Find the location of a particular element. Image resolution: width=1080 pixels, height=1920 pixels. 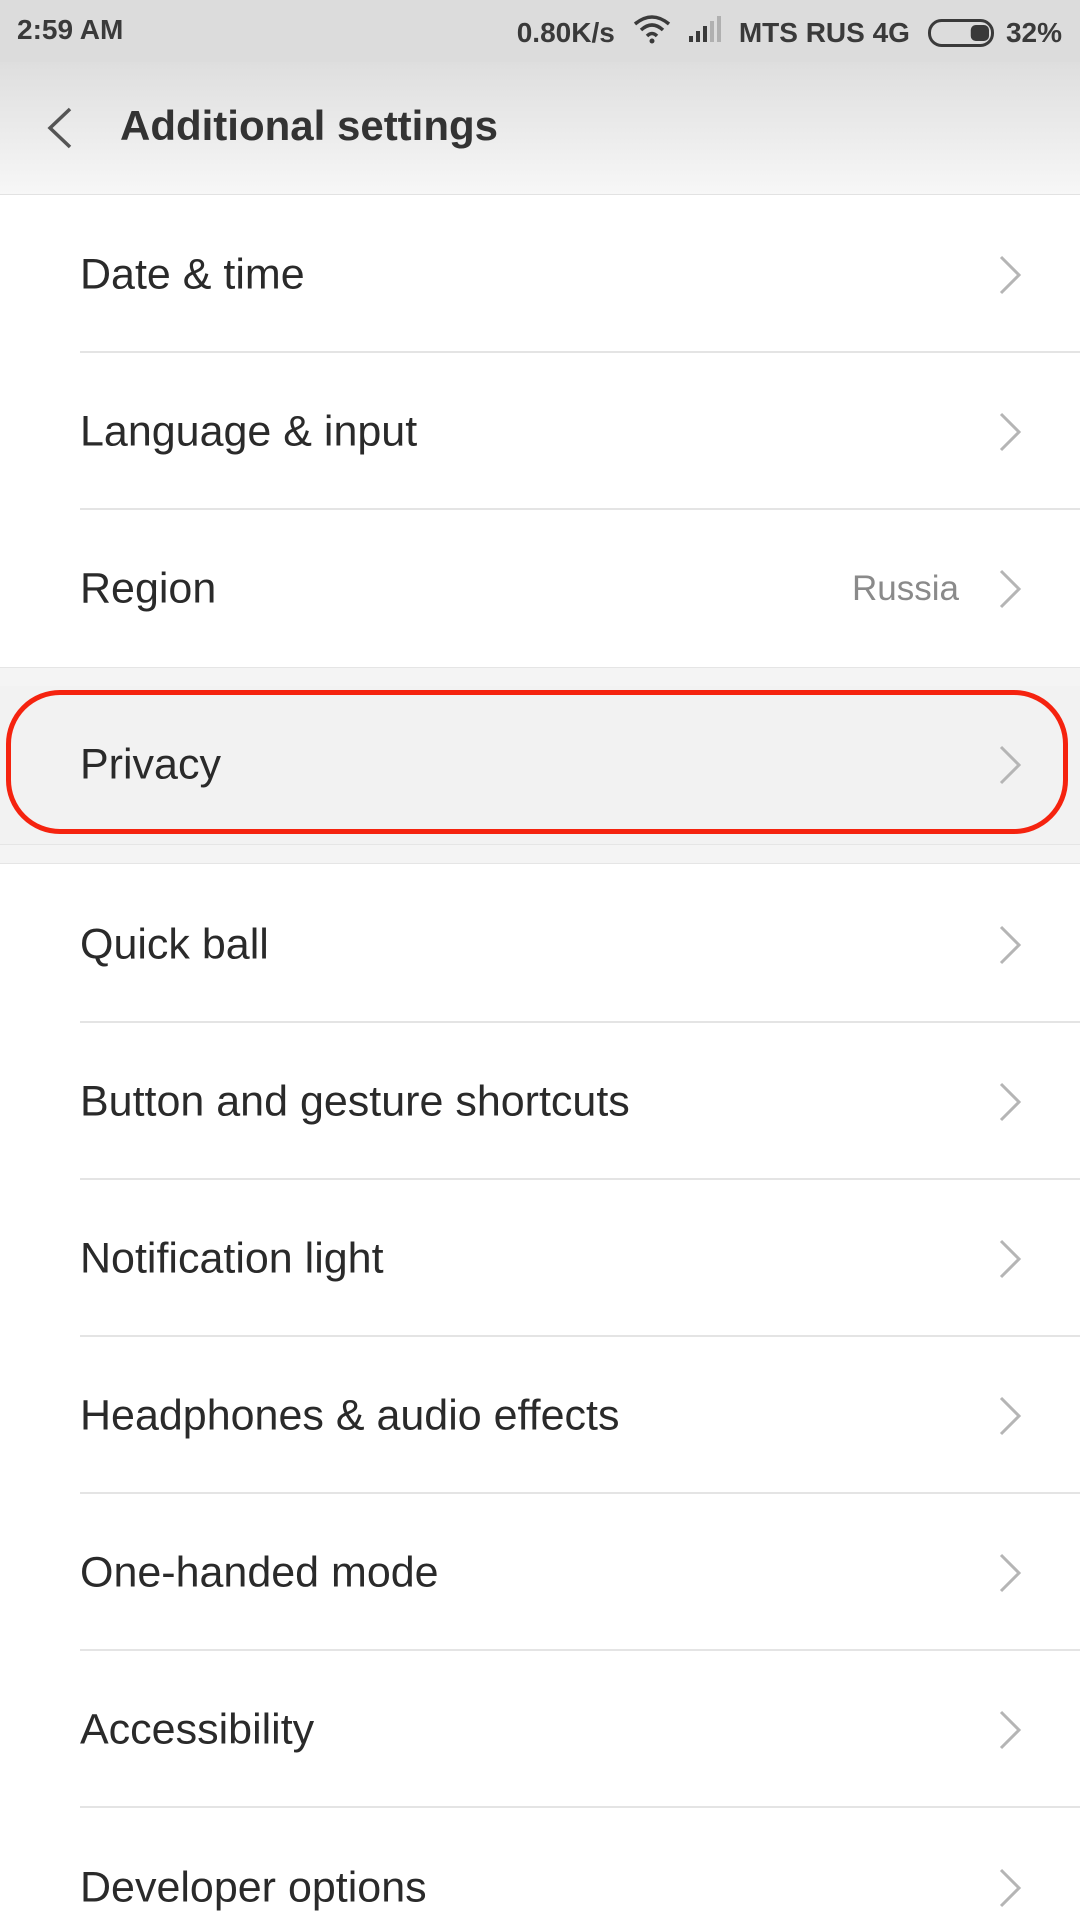

settings-item-label: Headphones & audio effects is located at coordinates (350, 1415).